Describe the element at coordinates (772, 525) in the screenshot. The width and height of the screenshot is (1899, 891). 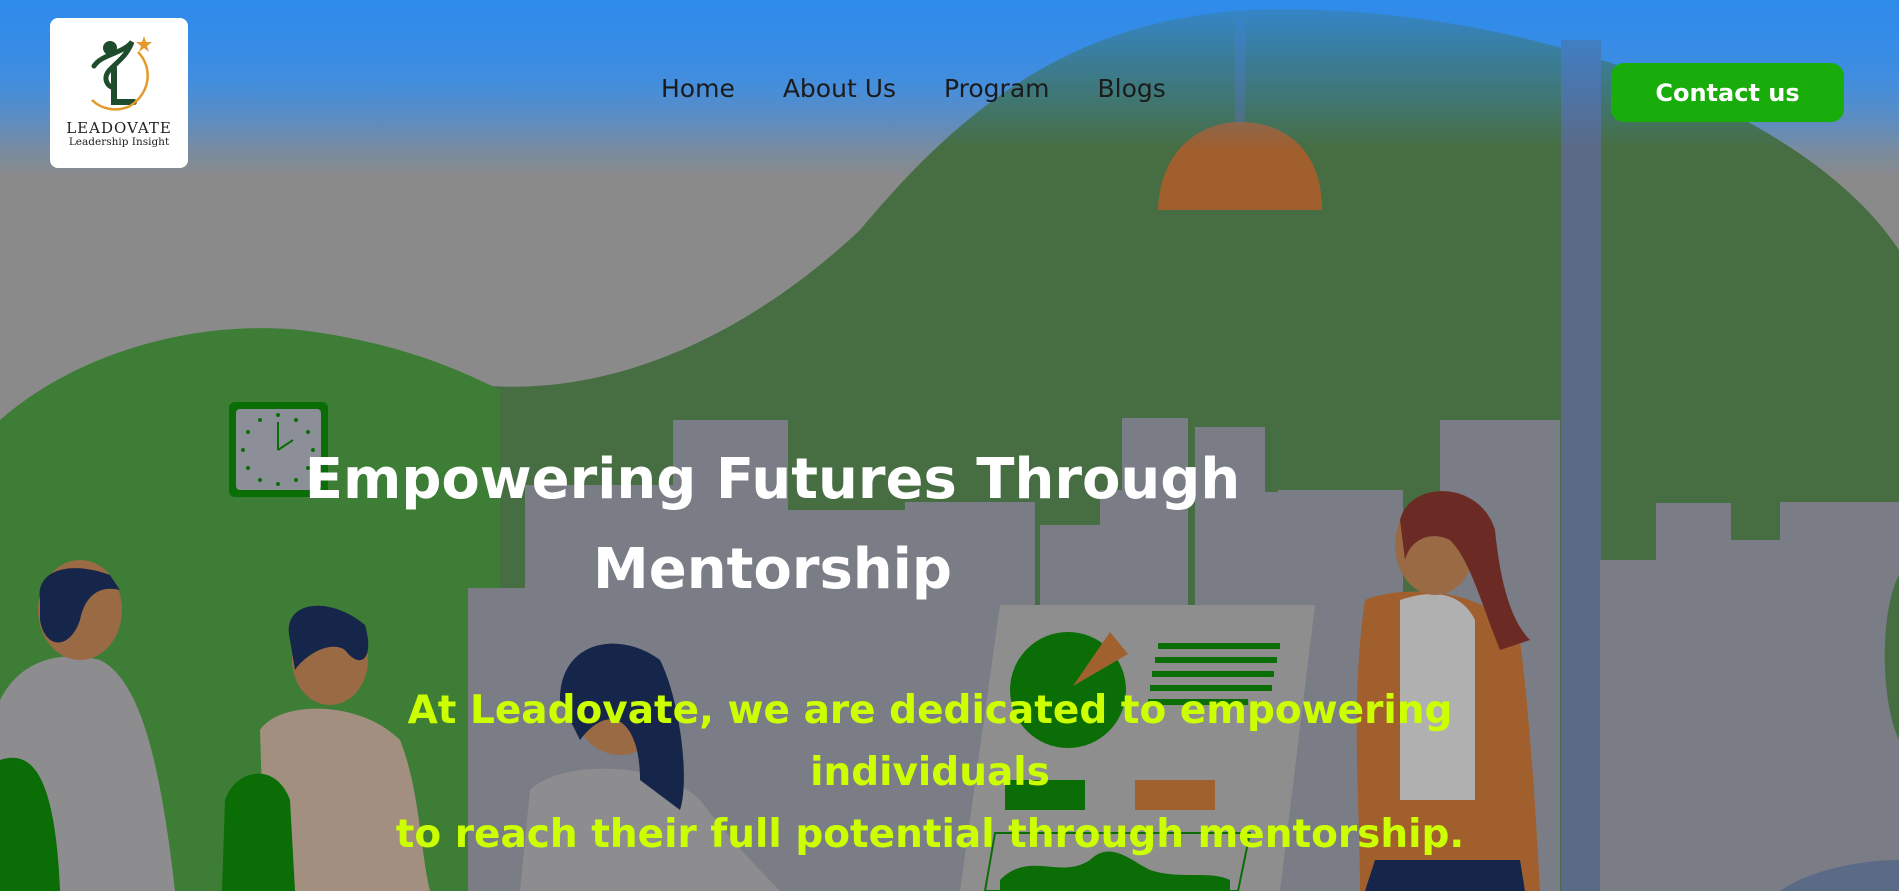
I see `hero-title: Empowering Futures Through Mentorship` at that location.